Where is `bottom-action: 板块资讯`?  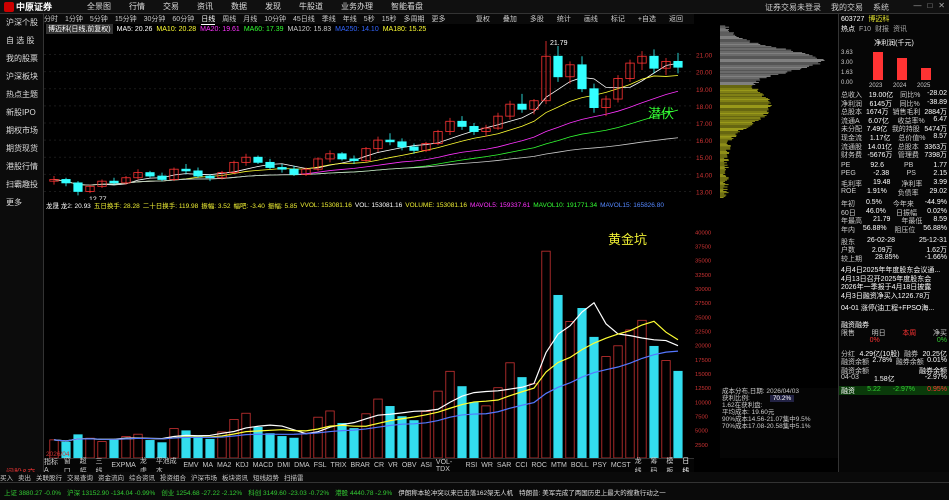 bottom-action: 板块资讯 is located at coordinates (235, 477).